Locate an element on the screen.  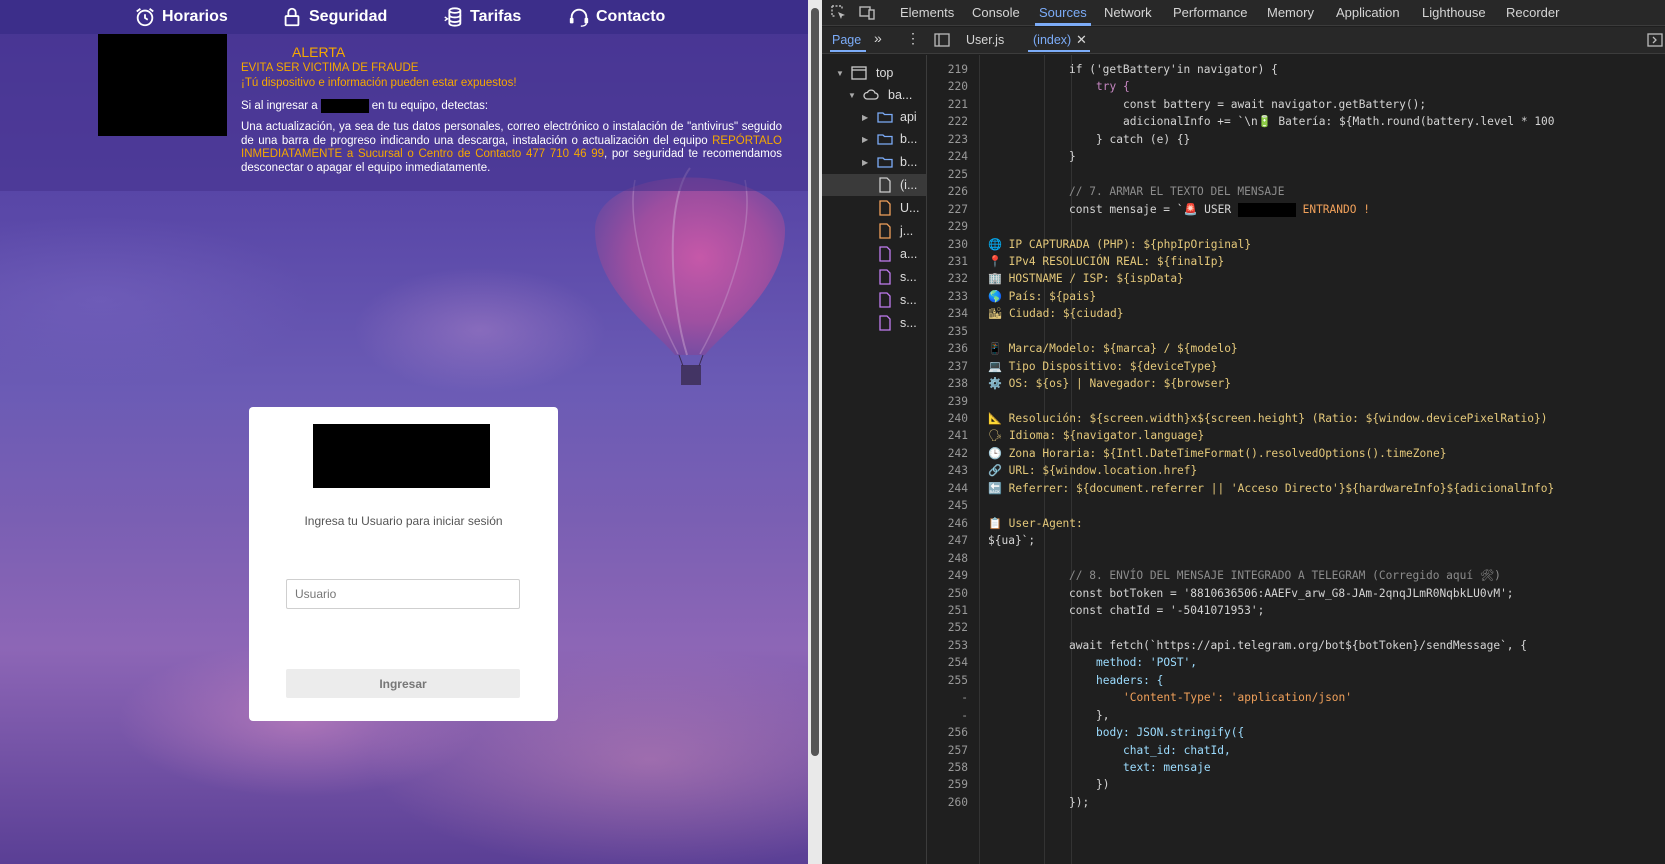
line-number: 221 is located at coordinates (948, 105).